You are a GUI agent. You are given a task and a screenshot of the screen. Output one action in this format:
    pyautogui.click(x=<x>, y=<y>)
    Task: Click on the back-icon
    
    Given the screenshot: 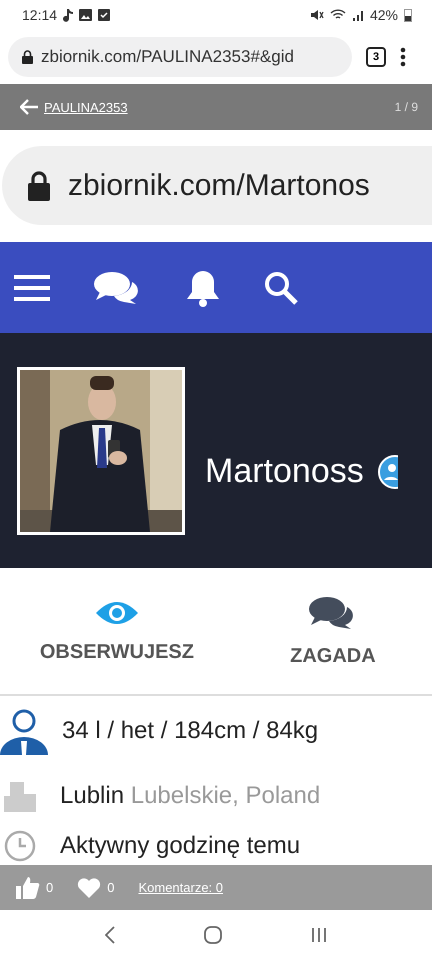 What is the action you would take?
    pyautogui.click(x=109, y=935)
    